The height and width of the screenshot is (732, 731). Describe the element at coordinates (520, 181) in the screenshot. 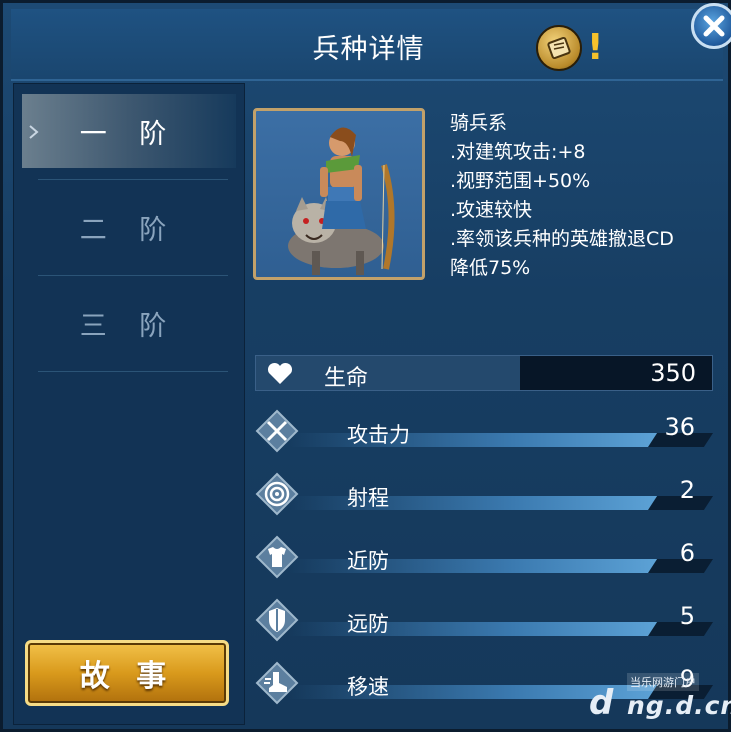

I see `description-line: .视野范围+50%` at that location.